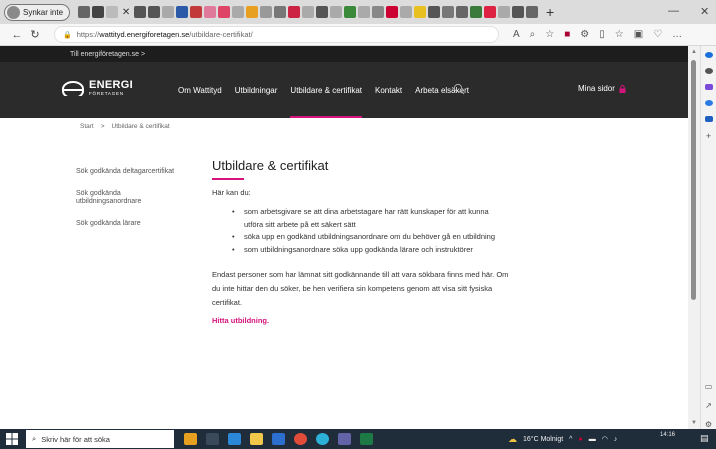 This screenshot has width=716, height=449. Describe the element at coordinates (602, 34) in the screenshot. I see `split-screen-icon: ▯` at that location.